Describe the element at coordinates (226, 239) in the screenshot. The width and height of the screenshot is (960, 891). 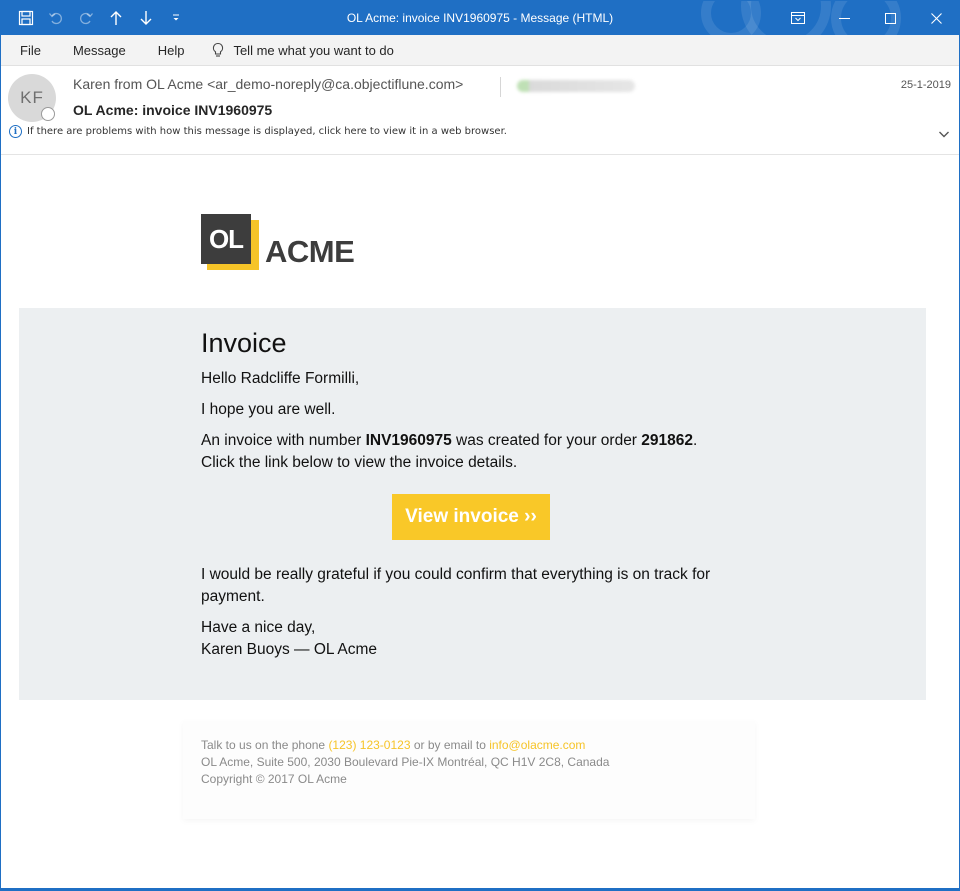
I see `logo-box: OL` at that location.